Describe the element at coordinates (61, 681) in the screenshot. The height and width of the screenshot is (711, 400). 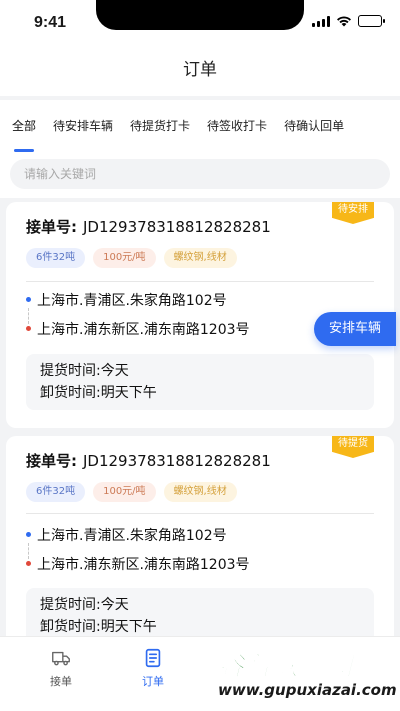
I see `tabbar-label: 接单` at that location.